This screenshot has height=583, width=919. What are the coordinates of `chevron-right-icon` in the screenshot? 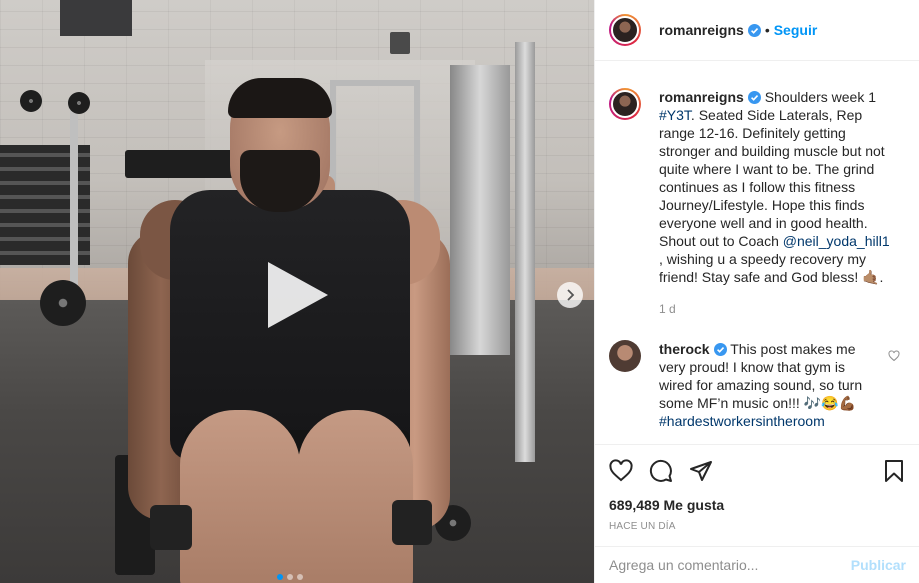 It's located at (571, 295).